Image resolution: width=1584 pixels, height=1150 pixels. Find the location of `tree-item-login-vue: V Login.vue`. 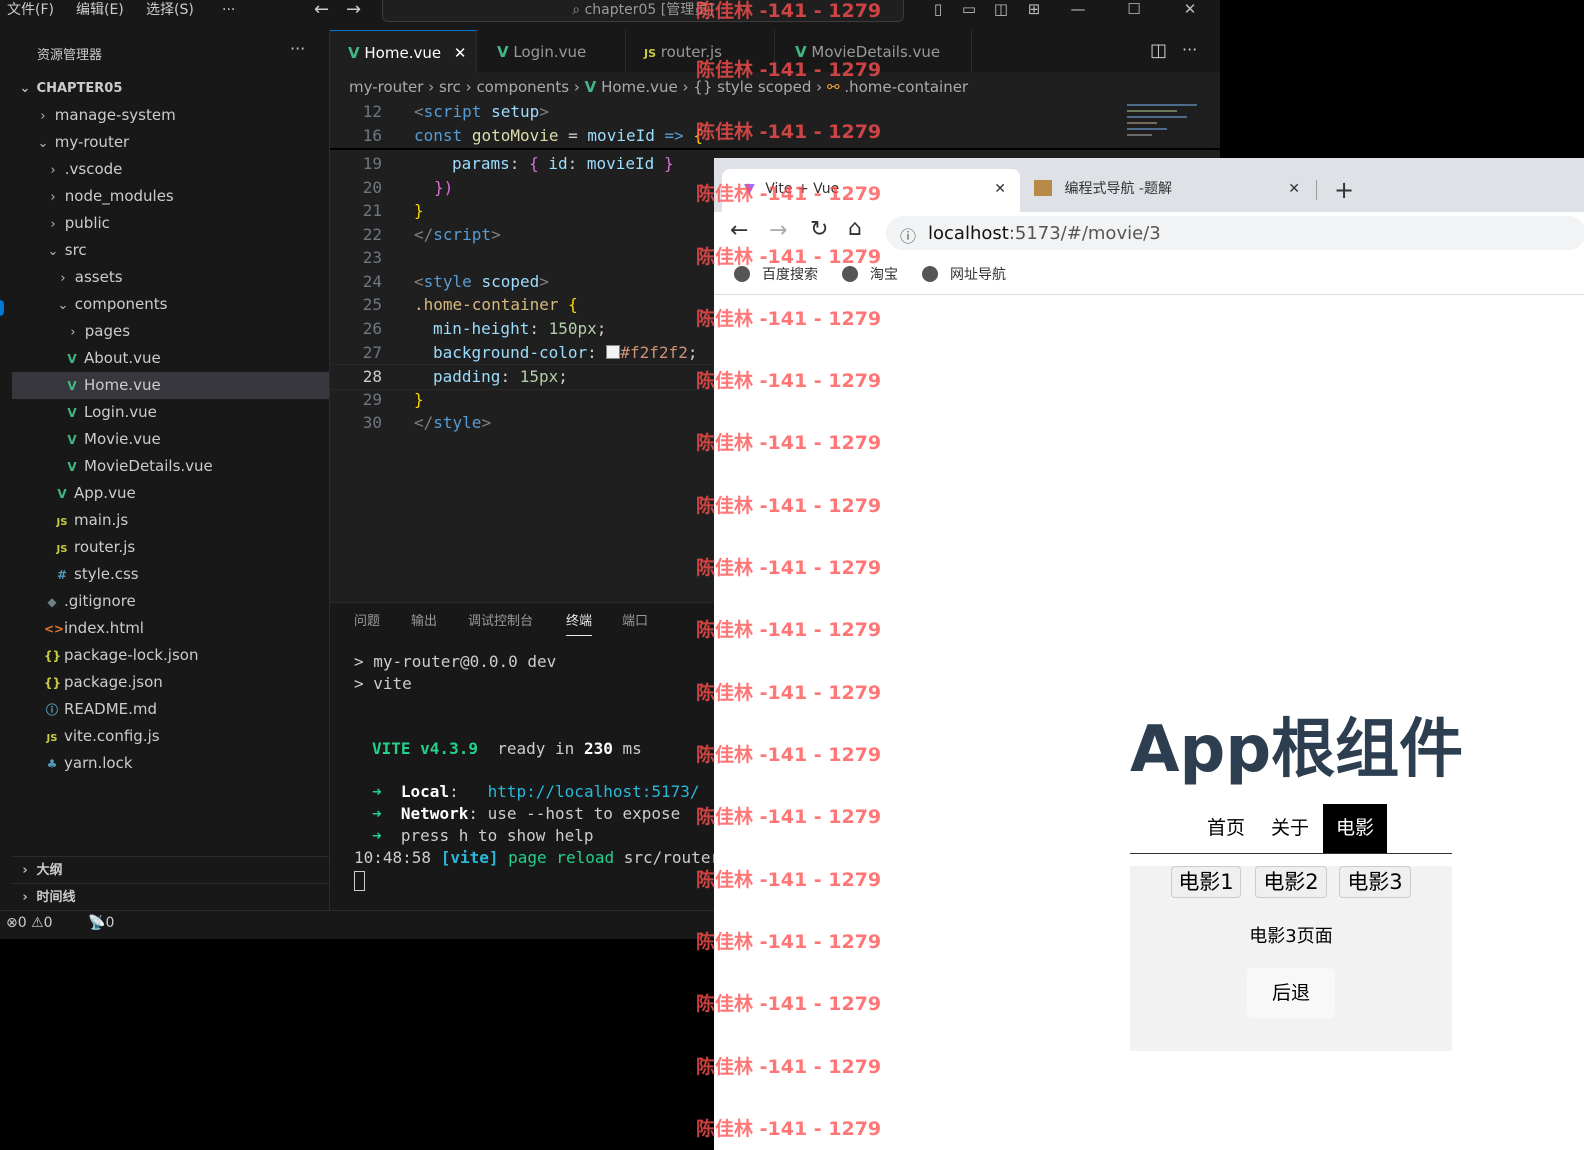

tree-item-login-vue: V Login.vue is located at coordinates (170, 412).